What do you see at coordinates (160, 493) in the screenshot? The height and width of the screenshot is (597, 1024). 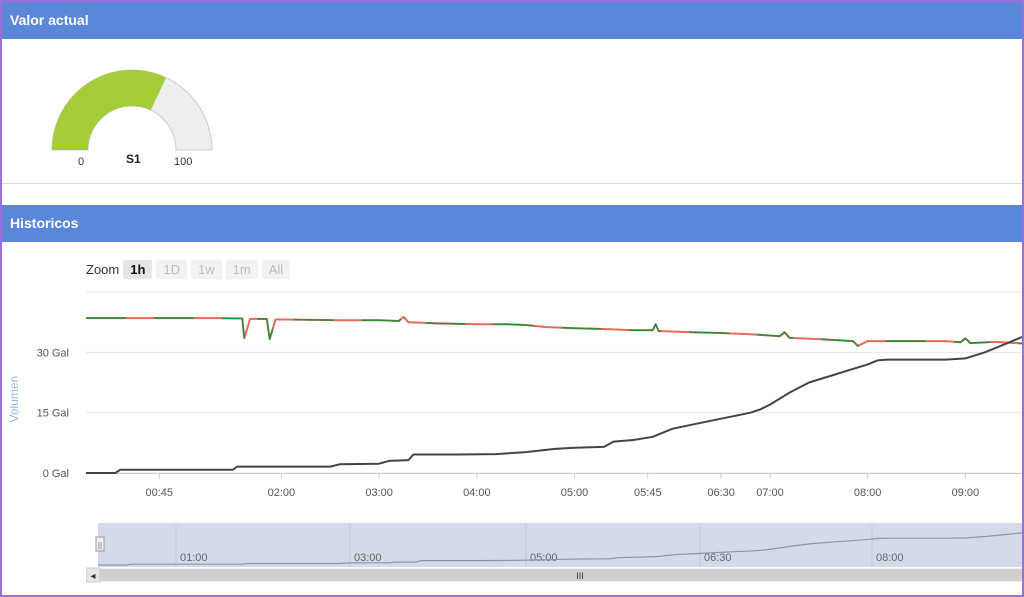 I see `x-tick-label: 00:45` at bounding box center [160, 493].